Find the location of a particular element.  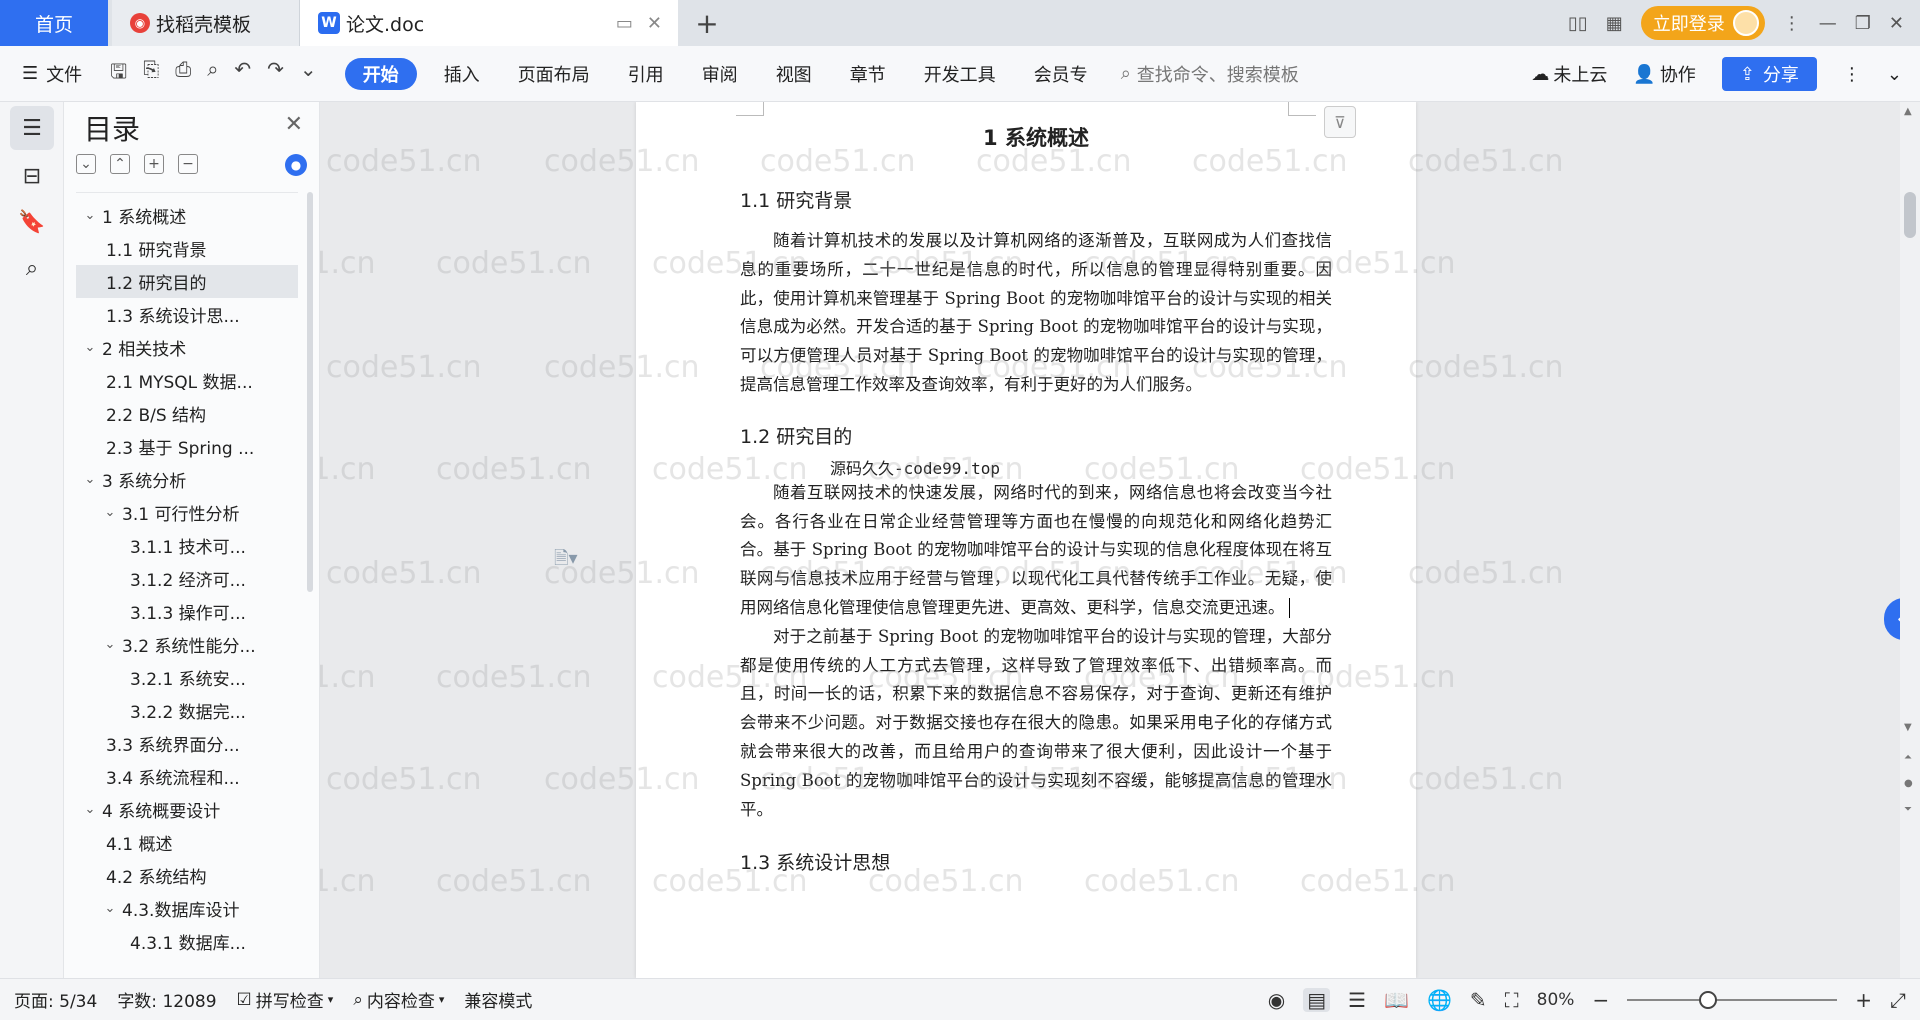

fit-page-icon: ⛶ is located at coordinates (1512, 1000).